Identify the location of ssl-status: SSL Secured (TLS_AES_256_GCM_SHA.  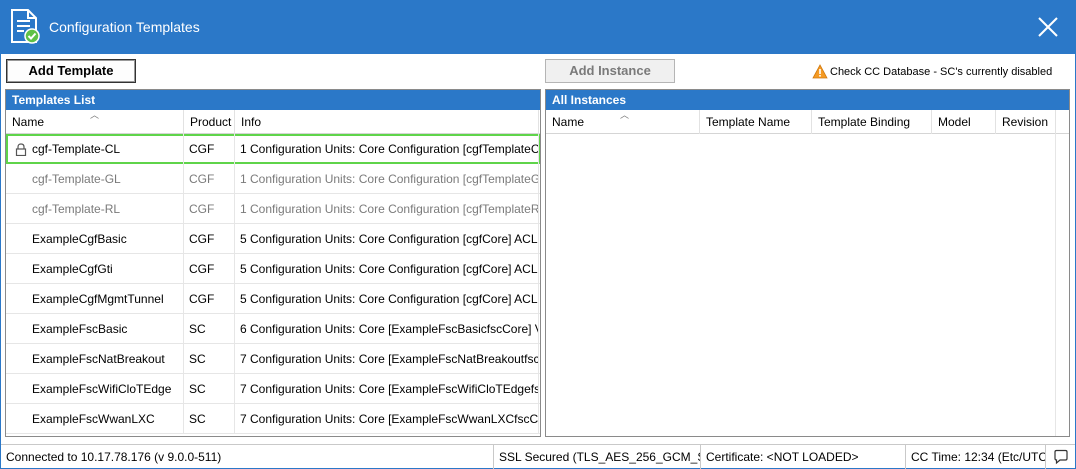
(597, 457).